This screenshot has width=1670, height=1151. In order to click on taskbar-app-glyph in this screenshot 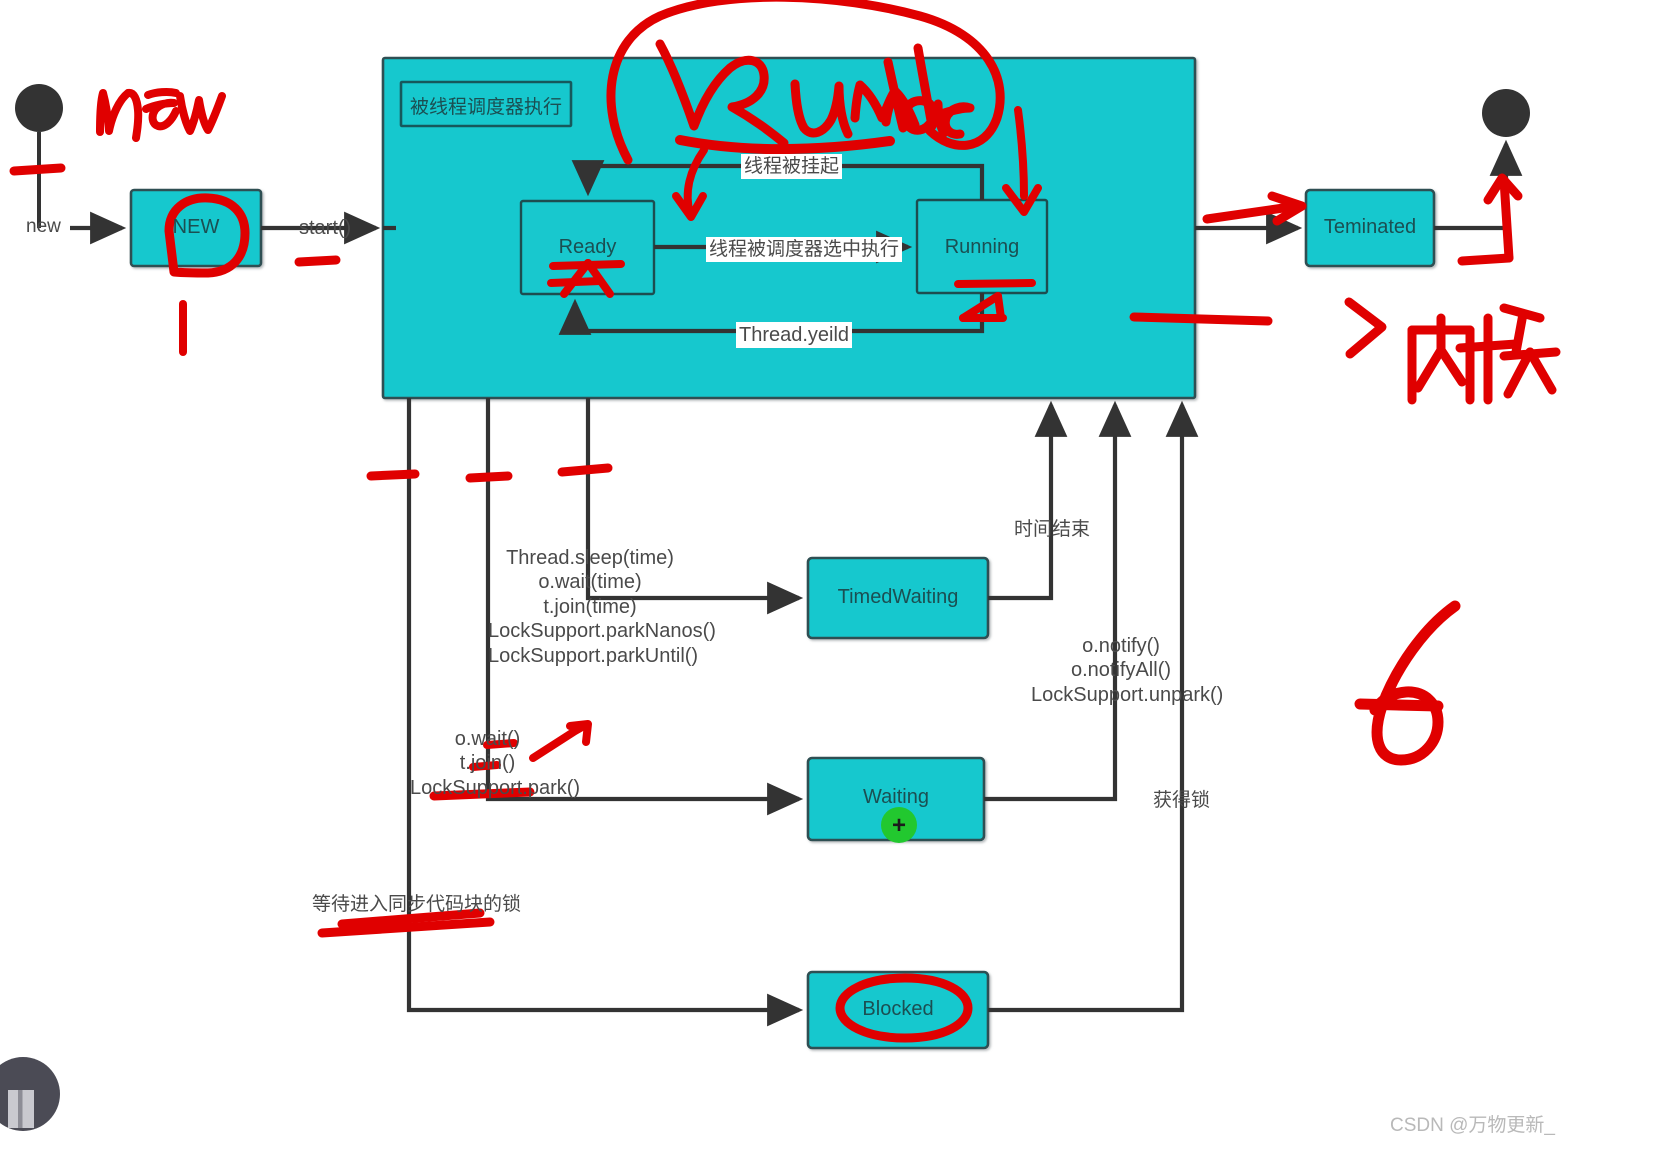, I will do `click(21, 1109)`.